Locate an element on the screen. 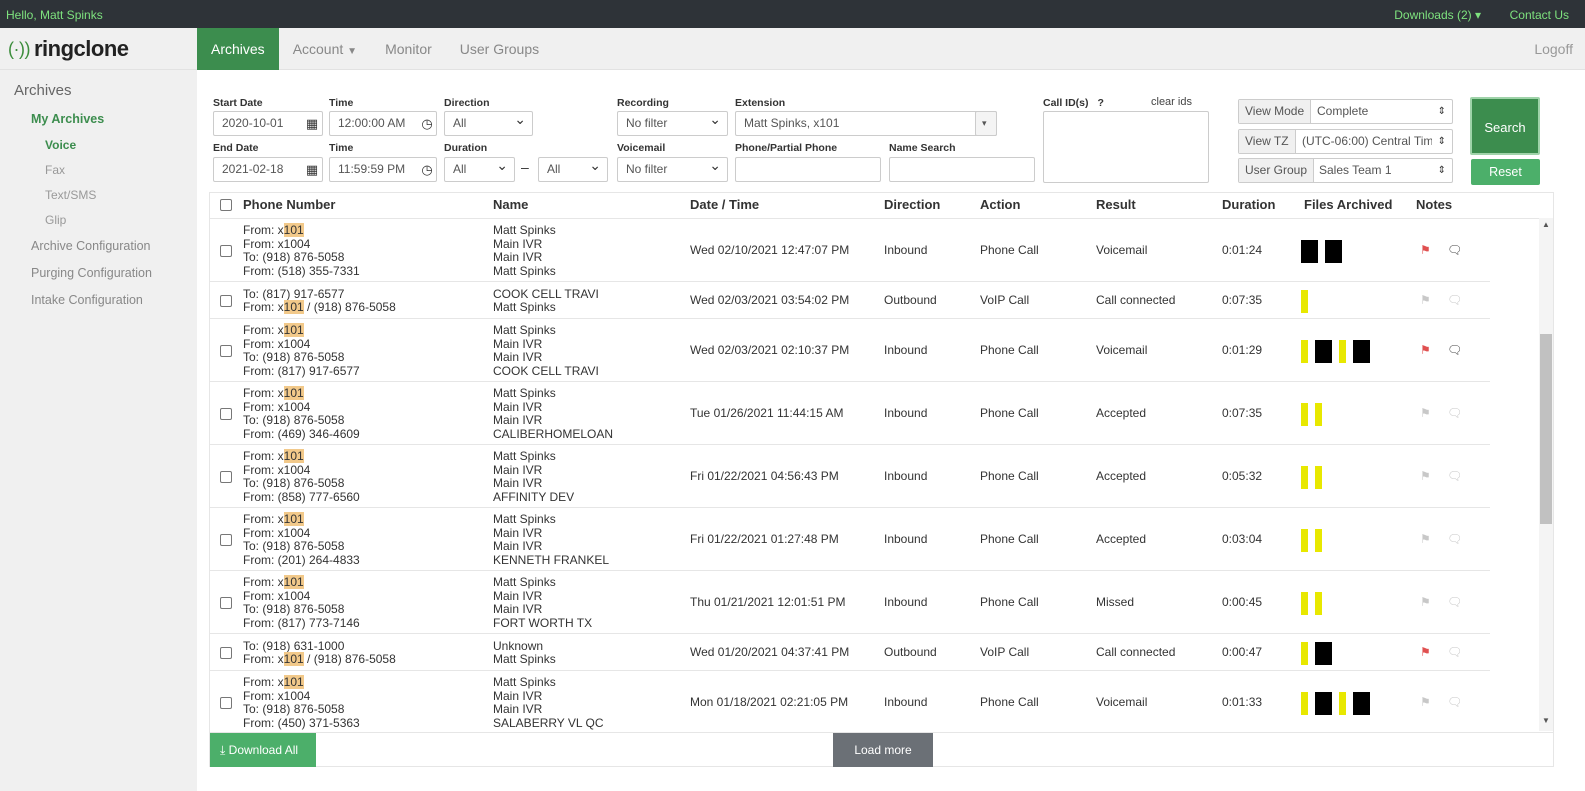 The image size is (1585, 791). nav-account: Account ▼ is located at coordinates (325, 49).